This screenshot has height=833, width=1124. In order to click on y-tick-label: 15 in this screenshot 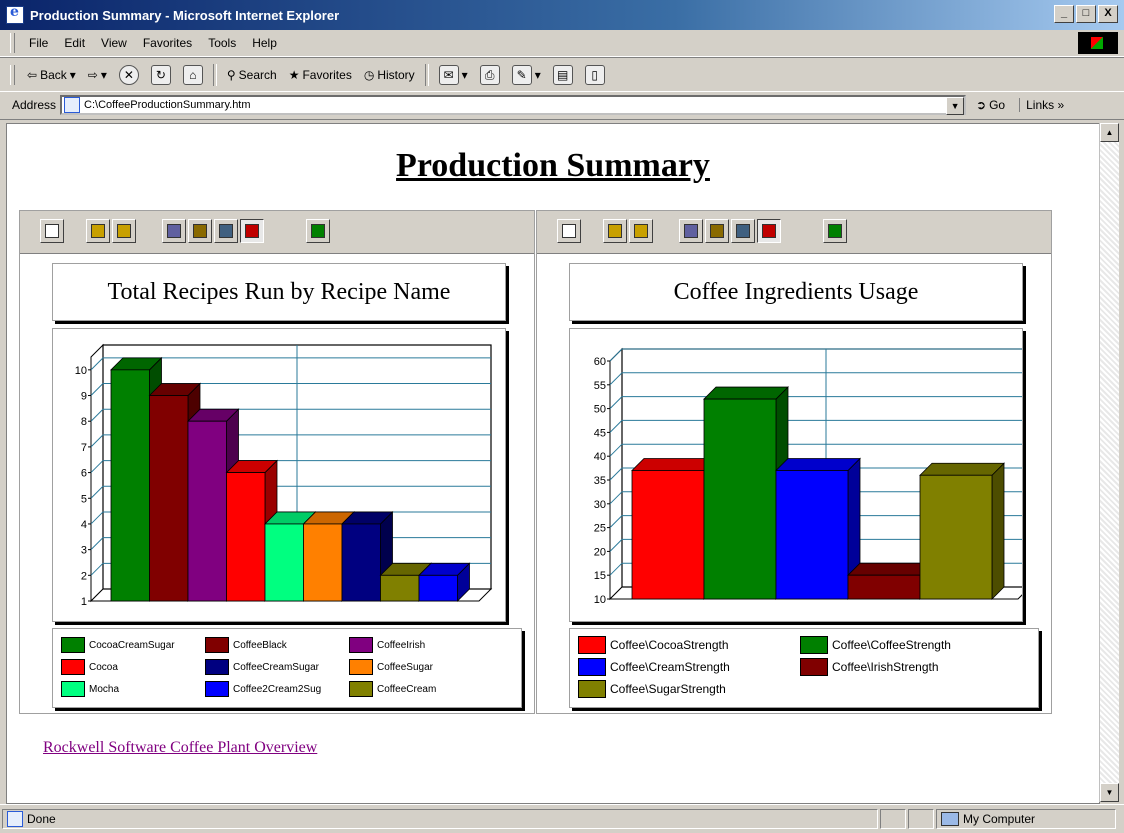, I will do `click(600, 576)`.